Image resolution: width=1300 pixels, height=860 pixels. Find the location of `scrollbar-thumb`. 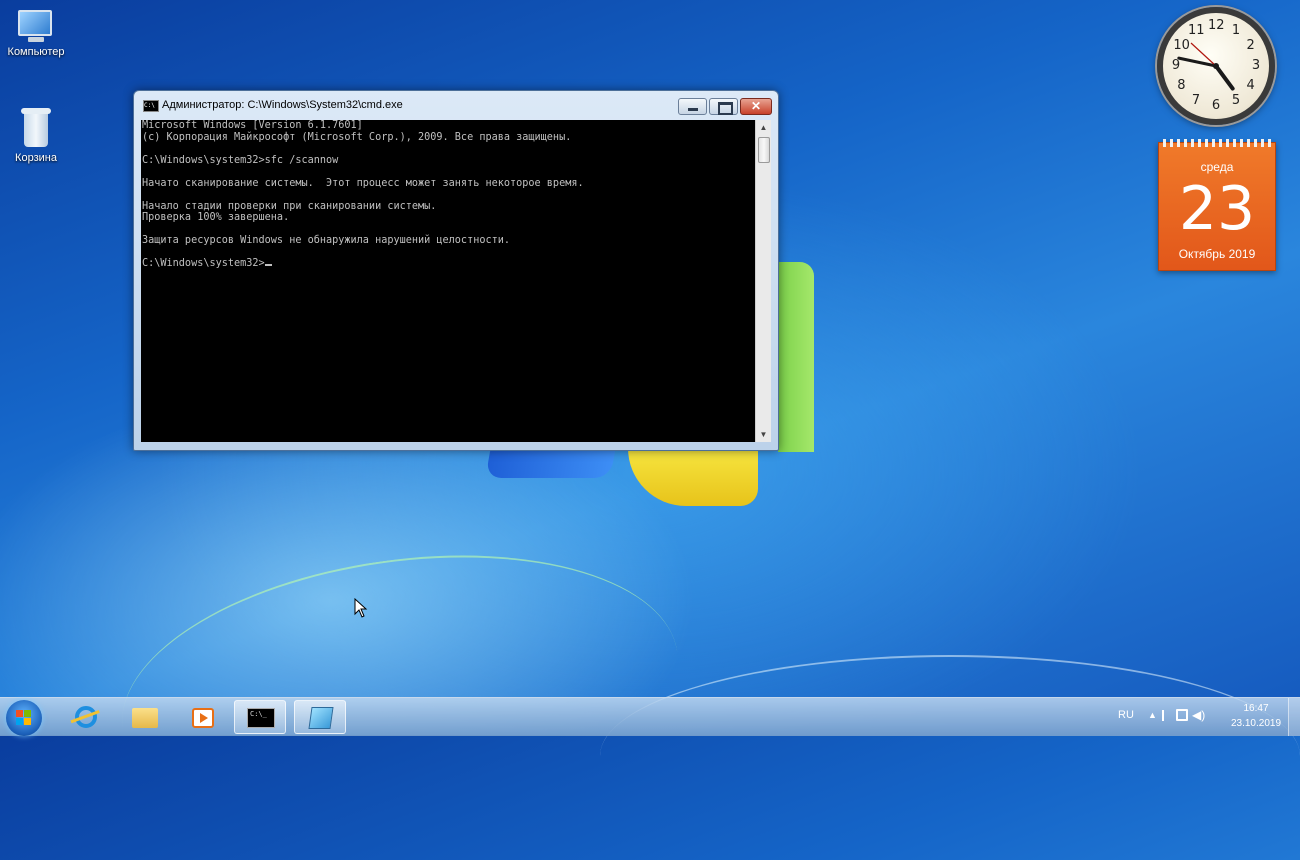

scrollbar-thumb is located at coordinates (764, 150).